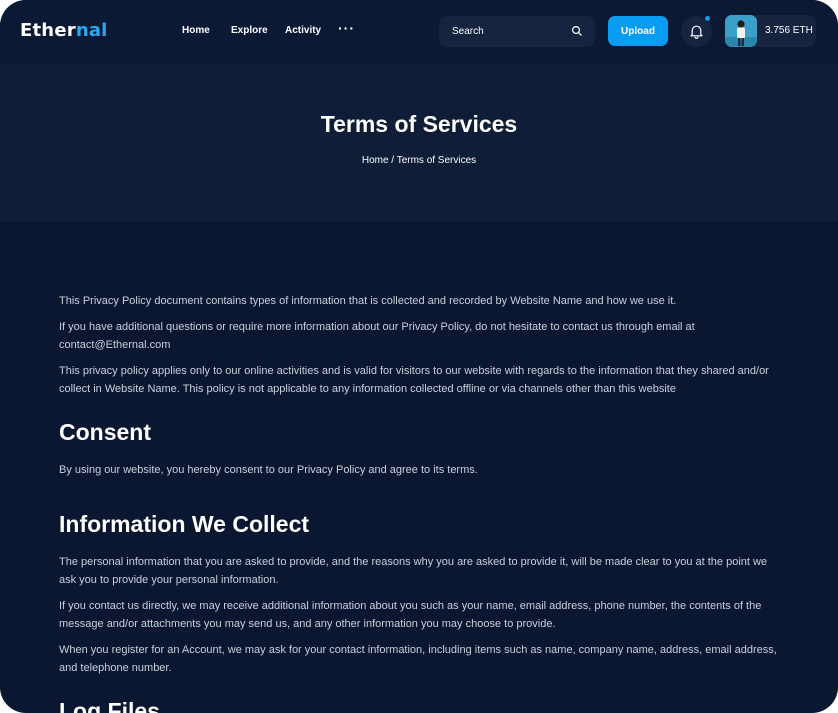 The height and width of the screenshot is (713, 838). I want to click on breadcrumb-home-link: Home, so click(375, 160).